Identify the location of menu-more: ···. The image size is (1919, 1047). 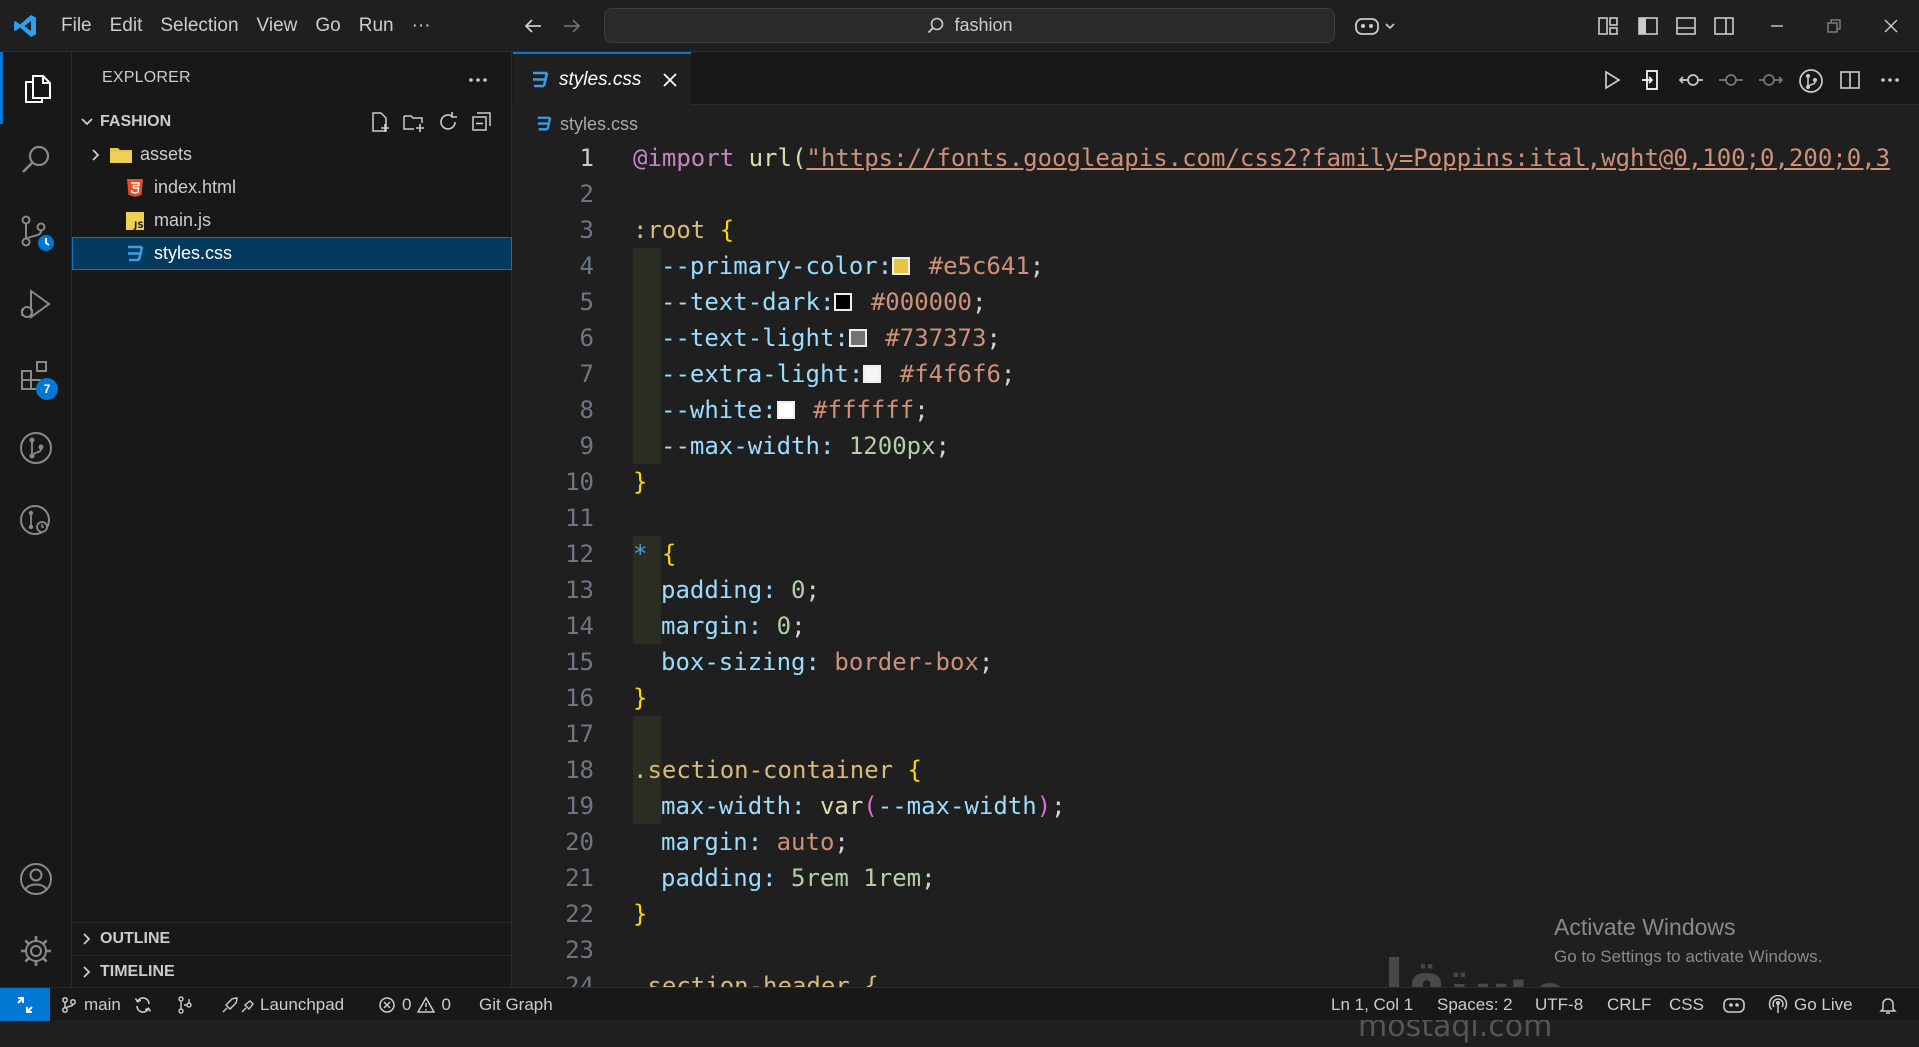
(421, 26).